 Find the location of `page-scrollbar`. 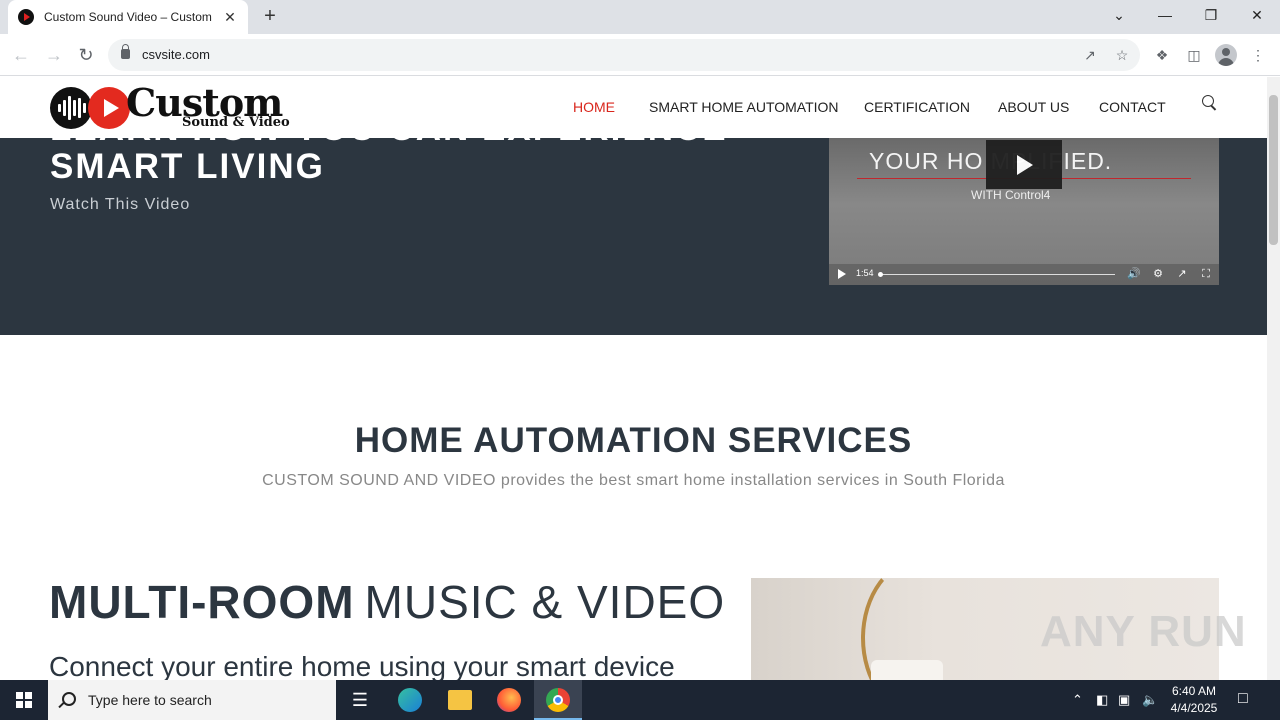

page-scrollbar is located at coordinates (1273, 378).